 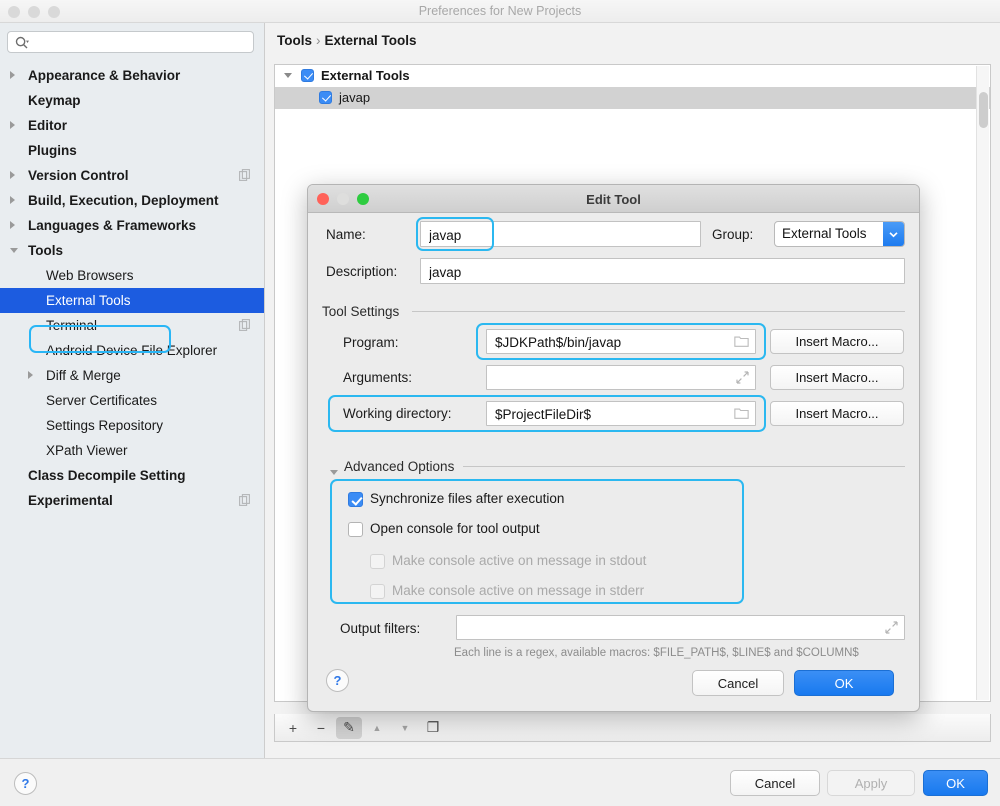 I want to click on sidebar-item-web-browsers: Web Browsers, so click(x=132, y=275).